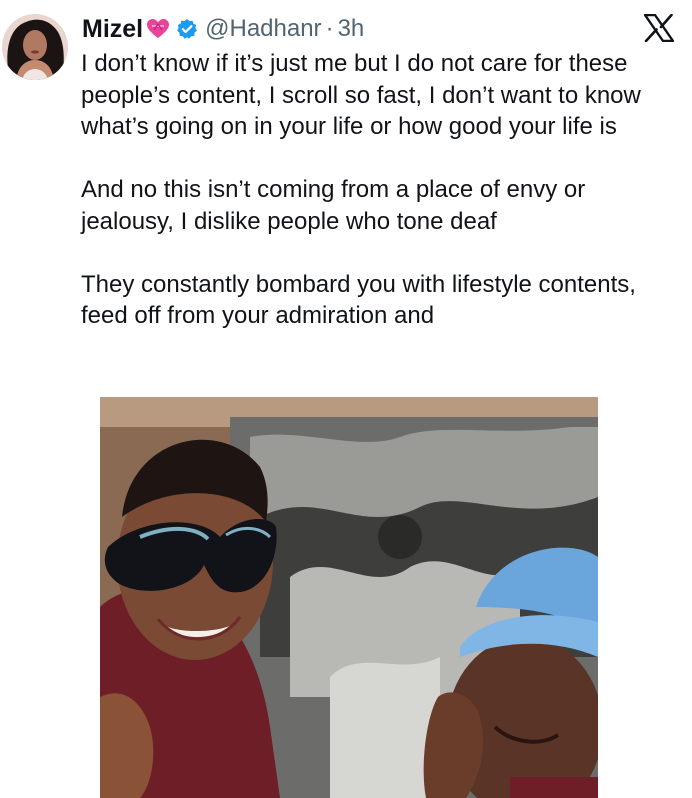 This screenshot has height=798, width=692. I want to click on verified-icon, so click(187, 29).